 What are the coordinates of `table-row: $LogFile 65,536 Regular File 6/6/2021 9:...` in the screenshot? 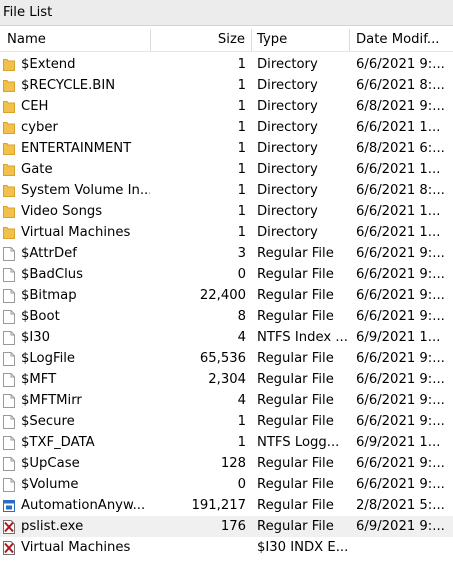 It's located at (226, 358).